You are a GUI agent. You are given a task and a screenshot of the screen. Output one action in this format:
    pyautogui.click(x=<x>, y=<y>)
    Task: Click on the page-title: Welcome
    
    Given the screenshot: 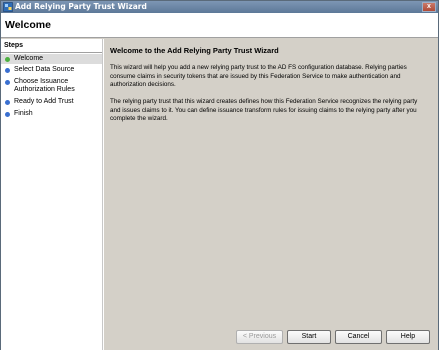 What is the action you would take?
    pyautogui.click(x=28, y=25)
    